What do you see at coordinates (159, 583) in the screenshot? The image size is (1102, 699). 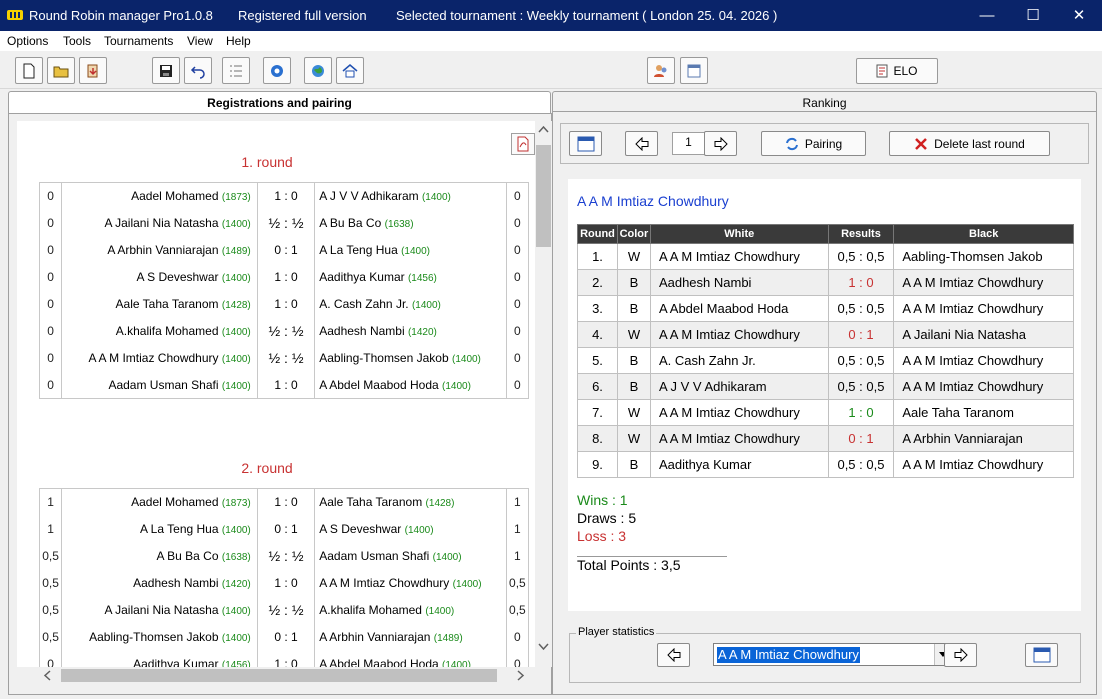 I see `white-player: Aadhesh Nambi (1420)` at bounding box center [159, 583].